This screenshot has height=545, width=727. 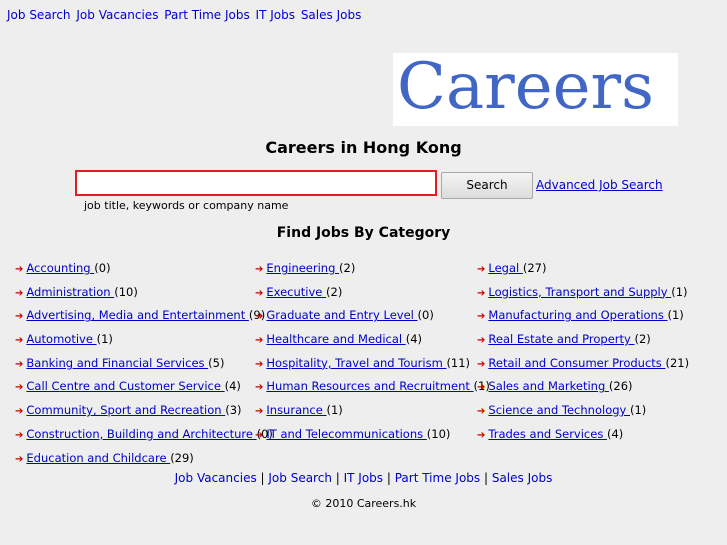 I want to click on search-input, so click(x=256, y=183).